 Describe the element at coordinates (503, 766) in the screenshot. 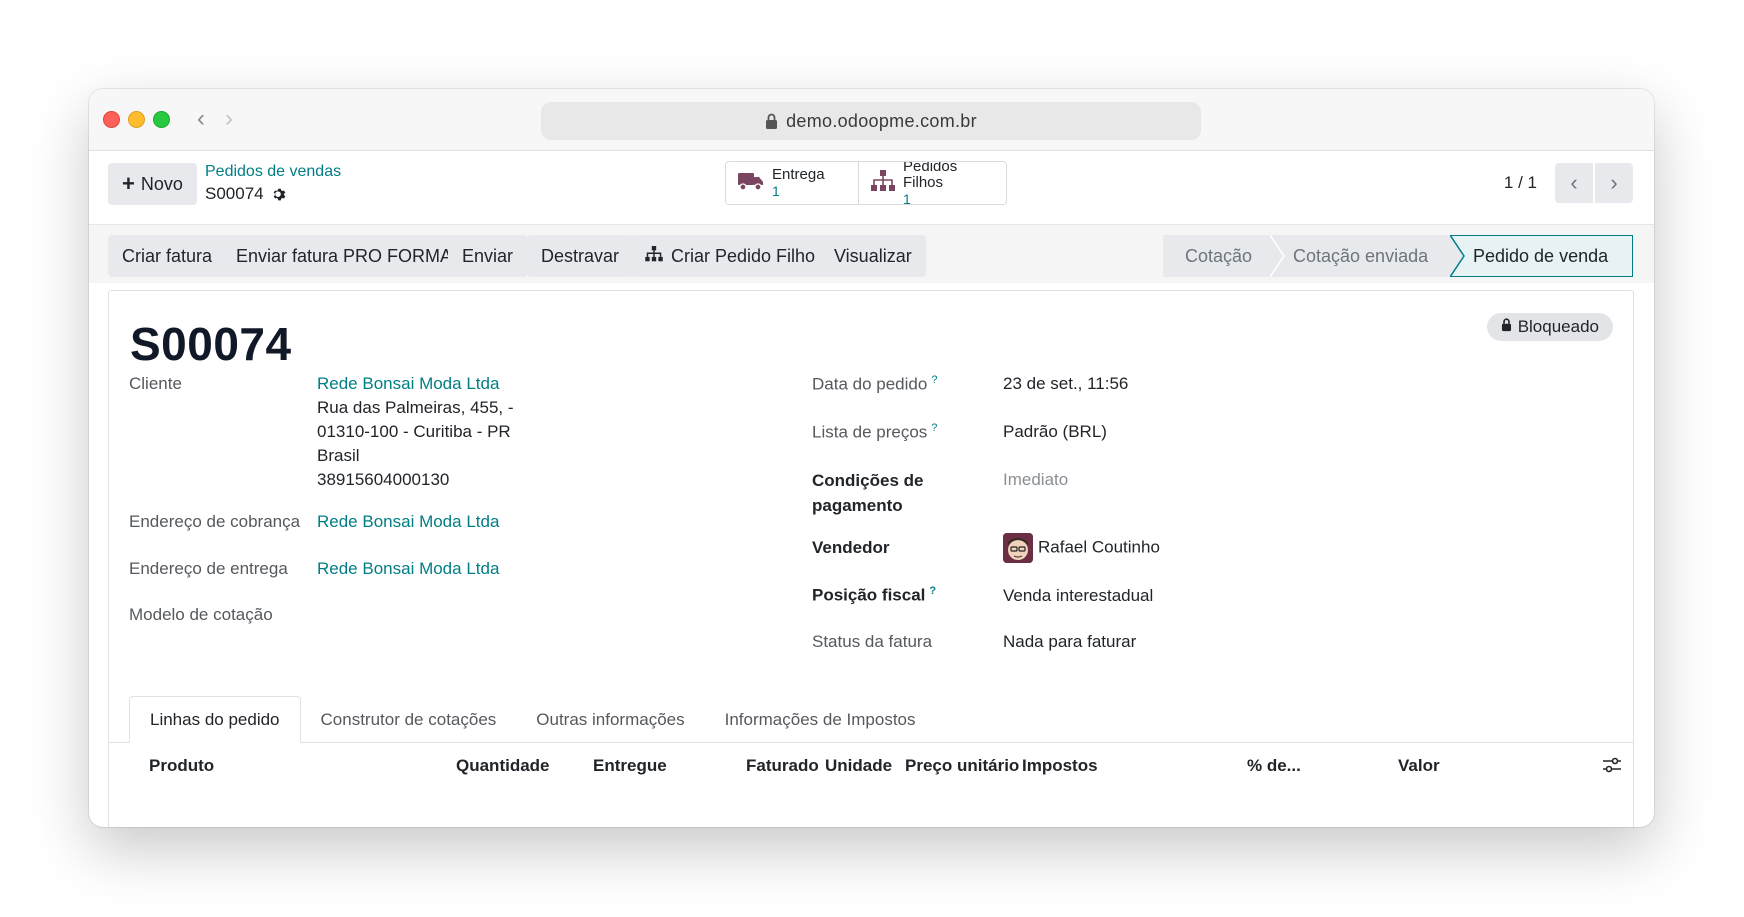

I see `column-quantity: Quantidade` at that location.